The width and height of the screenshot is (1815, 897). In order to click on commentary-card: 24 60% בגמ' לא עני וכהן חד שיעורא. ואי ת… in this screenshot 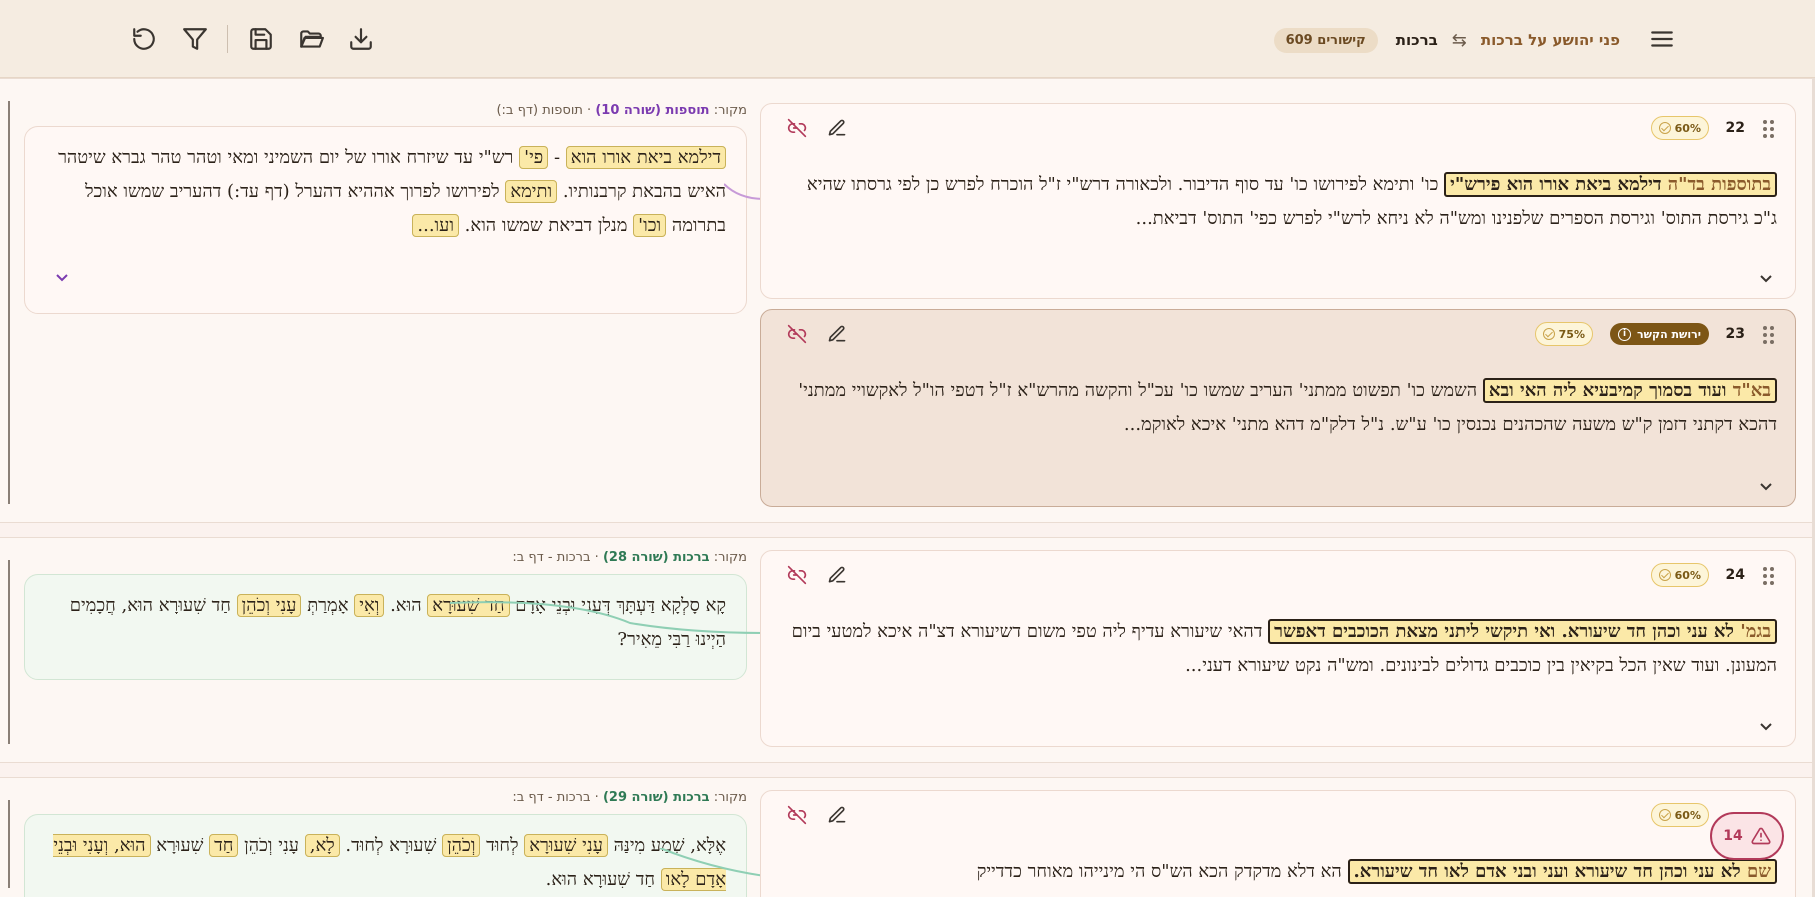, I will do `click(1278, 648)`.